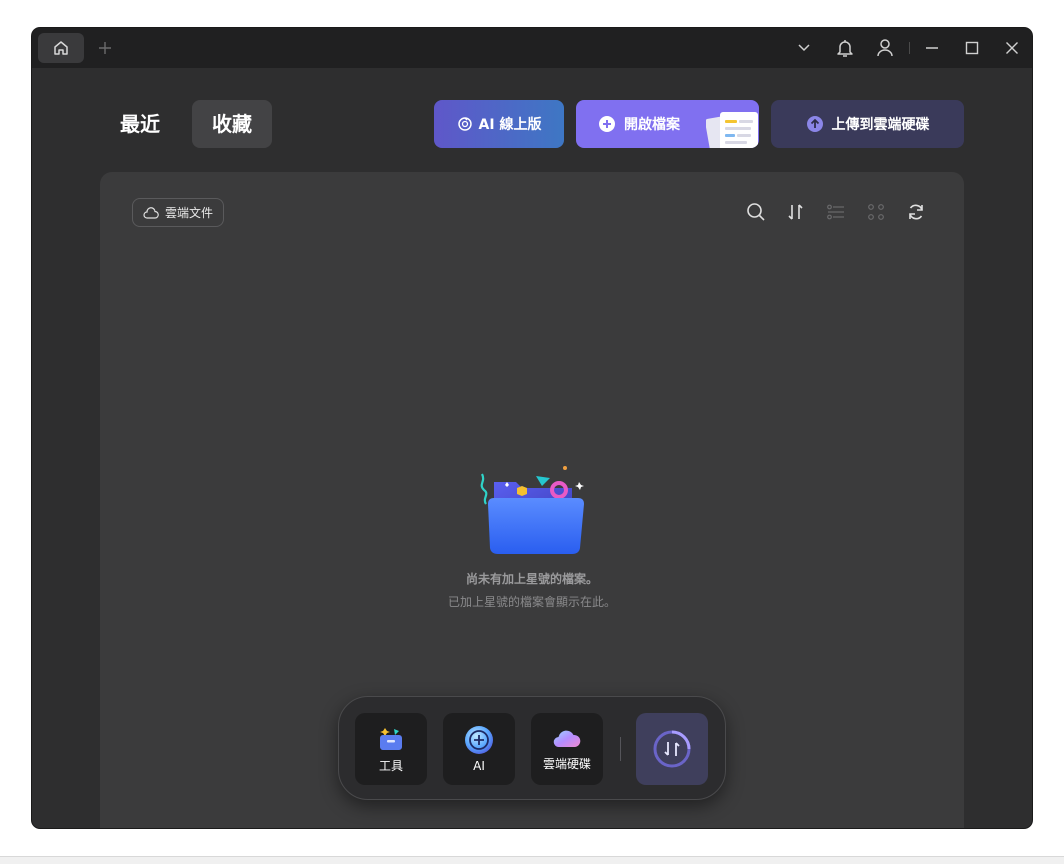 This screenshot has width=1064, height=864. Describe the element at coordinates (391, 738) in the screenshot. I see `toolbox-icon` at that location.